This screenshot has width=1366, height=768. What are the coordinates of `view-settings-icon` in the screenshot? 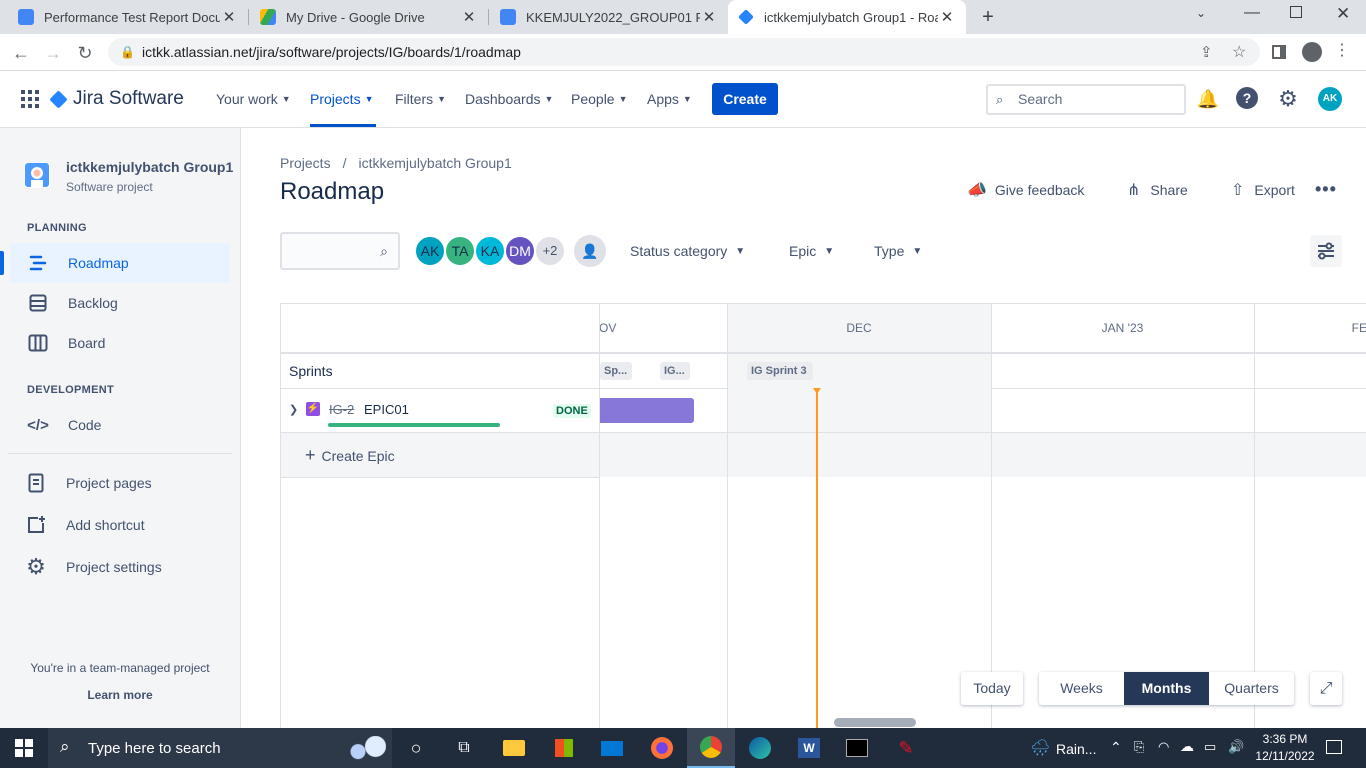 It's located at (1326, 251).